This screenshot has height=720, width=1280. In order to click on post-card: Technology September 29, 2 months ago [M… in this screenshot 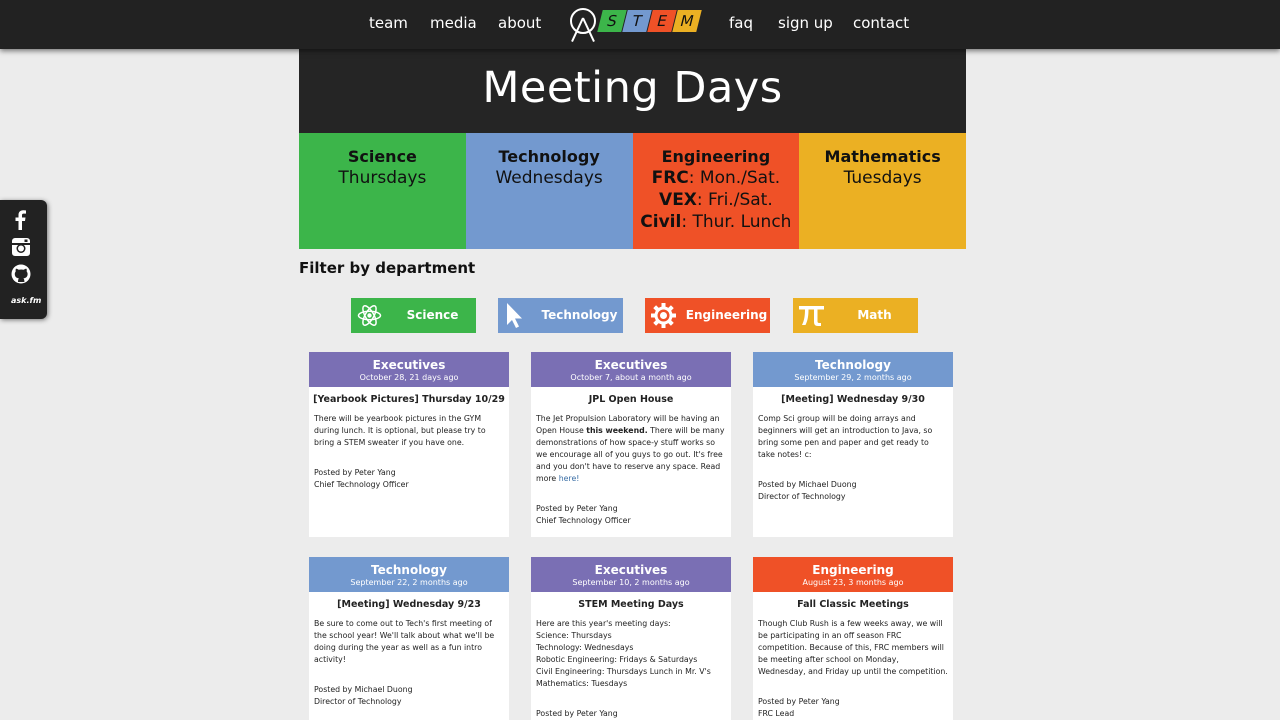, I will do `click(853, 444)`.